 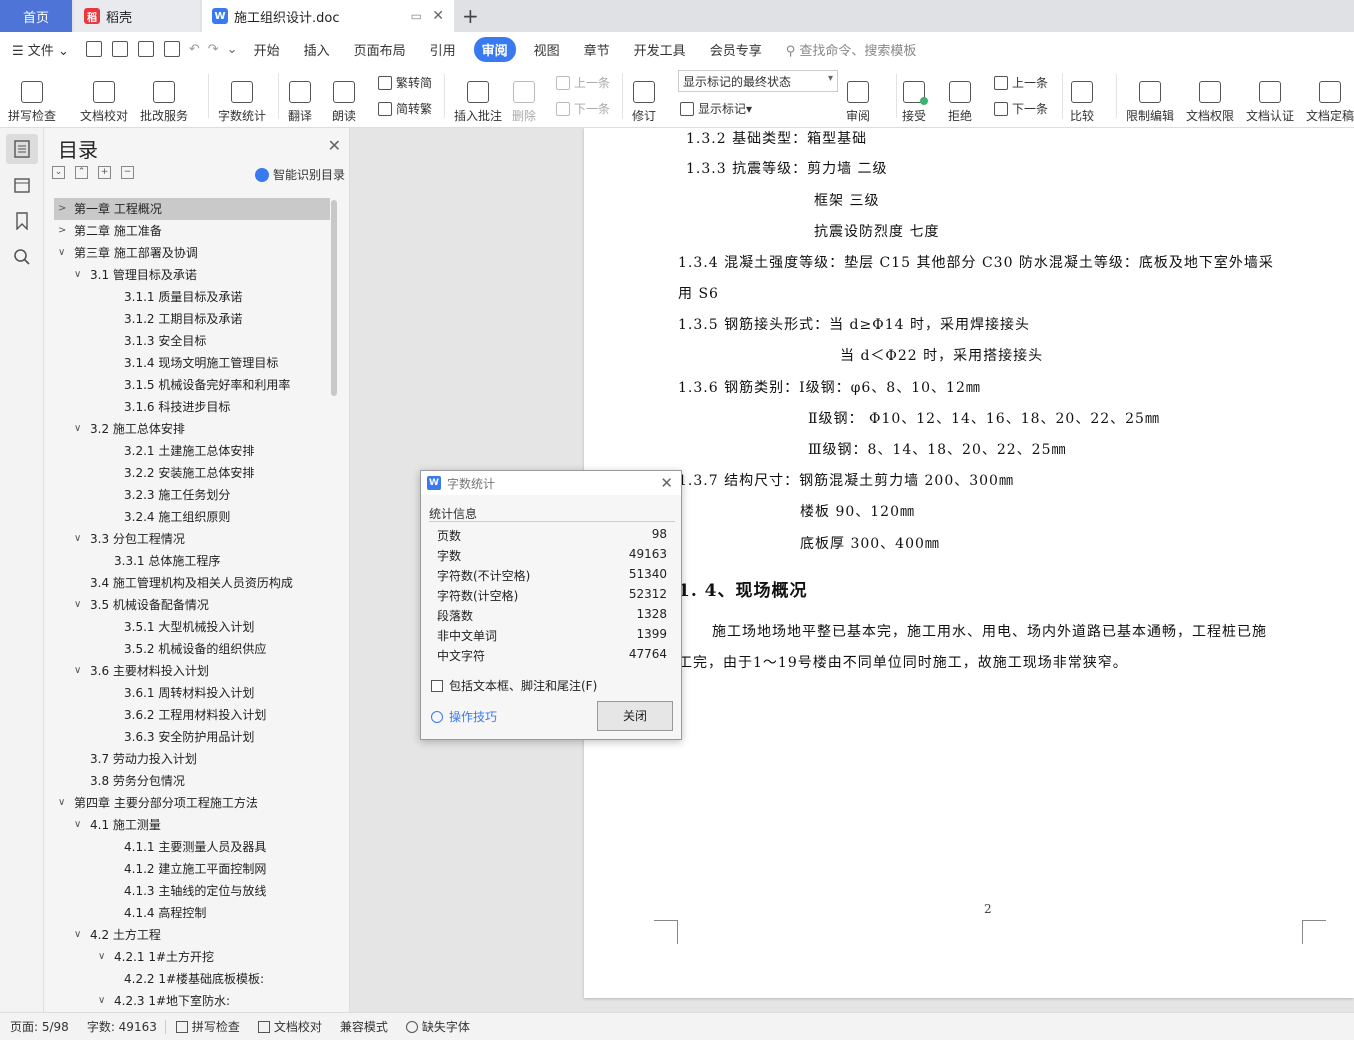 I want to click on toc-item: > 第一章 工程概况, so click(x=192, y=209).